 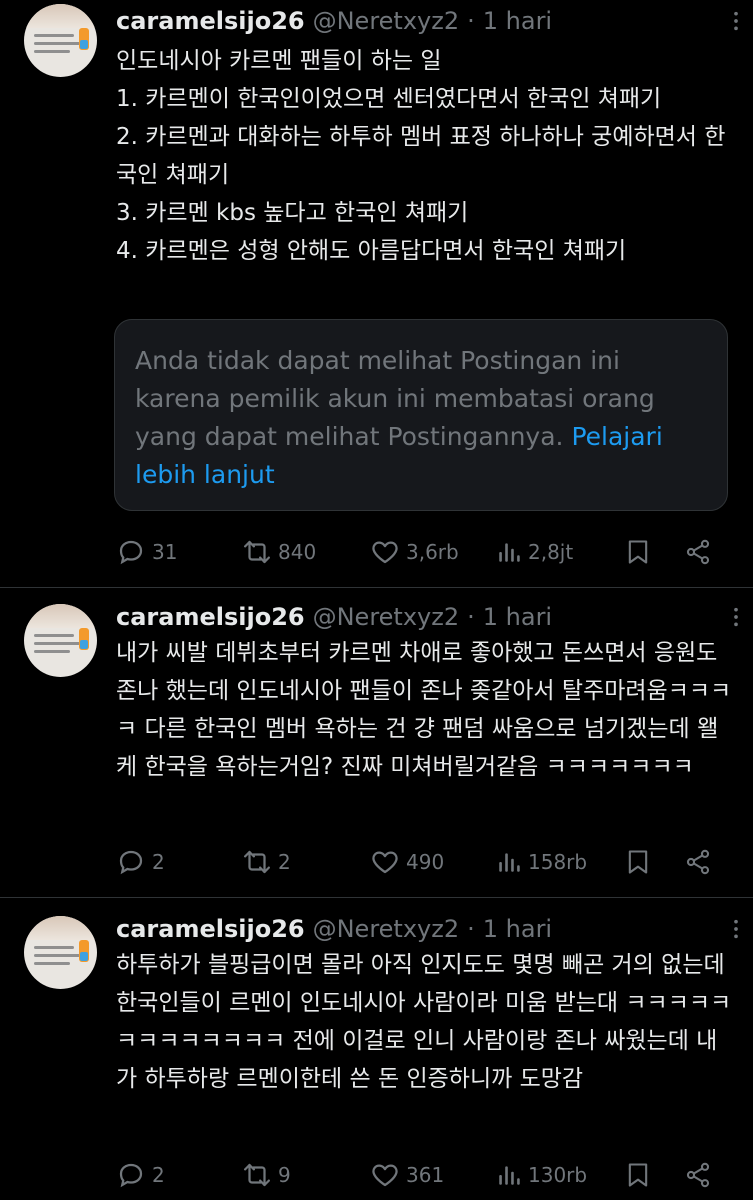 I want to click on views-count: 2,8jt, so click(x=551, y=552).